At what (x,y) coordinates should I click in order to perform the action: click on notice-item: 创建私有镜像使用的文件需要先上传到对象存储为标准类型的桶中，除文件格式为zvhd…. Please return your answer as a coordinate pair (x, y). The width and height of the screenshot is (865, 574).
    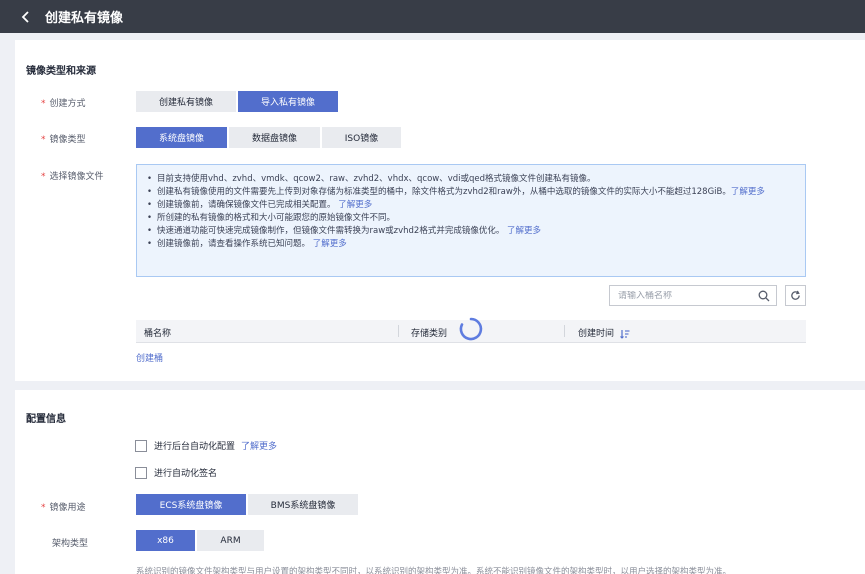
    Looking at the image, I should click on (471, 192).